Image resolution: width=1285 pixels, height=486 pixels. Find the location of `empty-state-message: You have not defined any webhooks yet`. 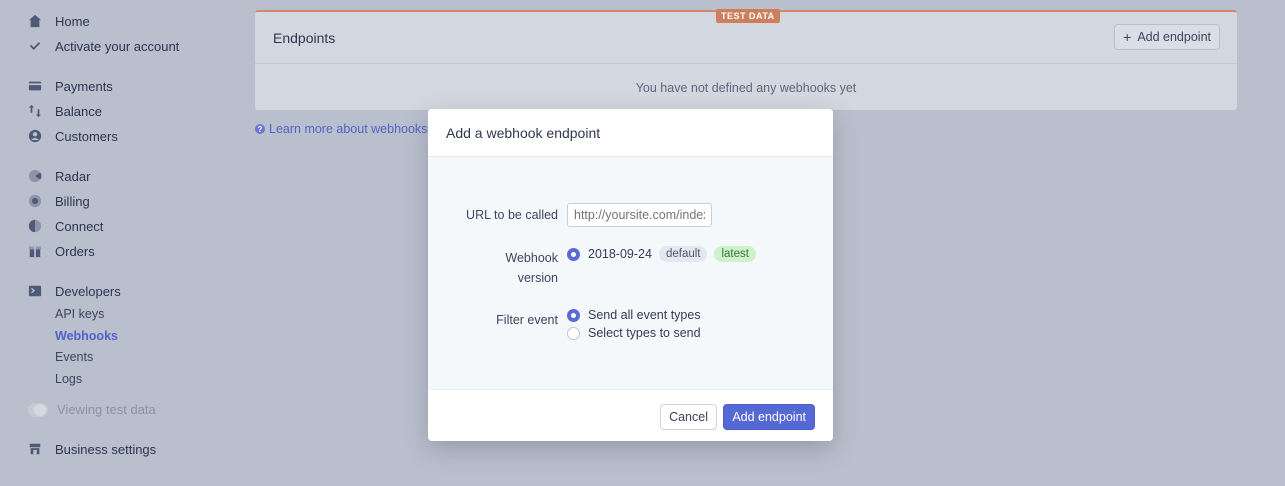

empty-state-message: You have not defined any webhooks yet is located at coordinates (746, 88).